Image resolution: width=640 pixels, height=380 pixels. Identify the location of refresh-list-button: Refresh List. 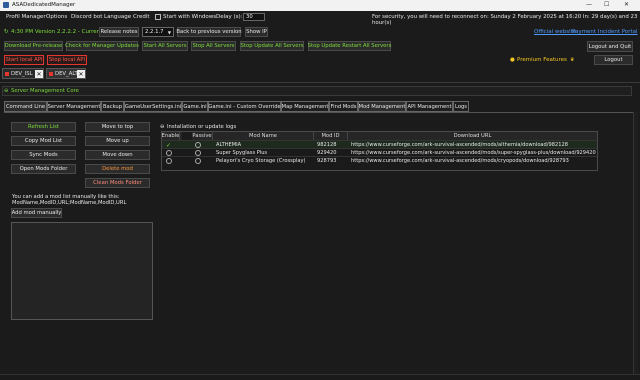
(43, 127).